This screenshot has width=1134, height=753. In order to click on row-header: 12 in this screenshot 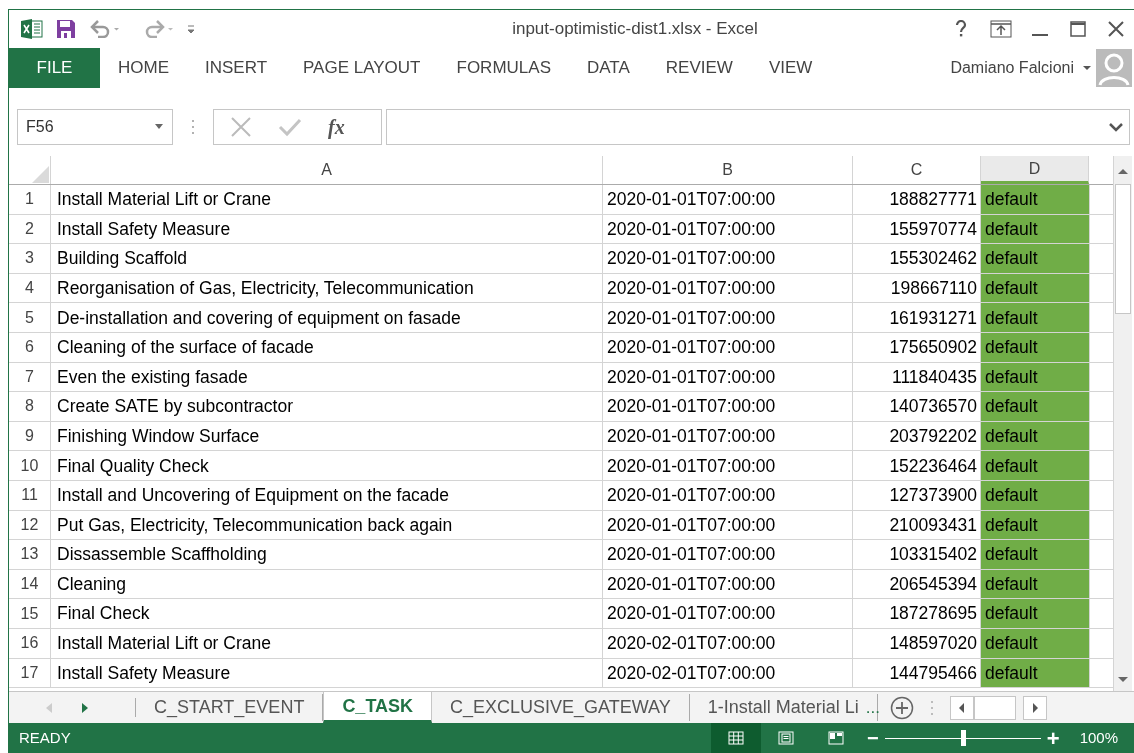, I will do `click(30, 525)`.